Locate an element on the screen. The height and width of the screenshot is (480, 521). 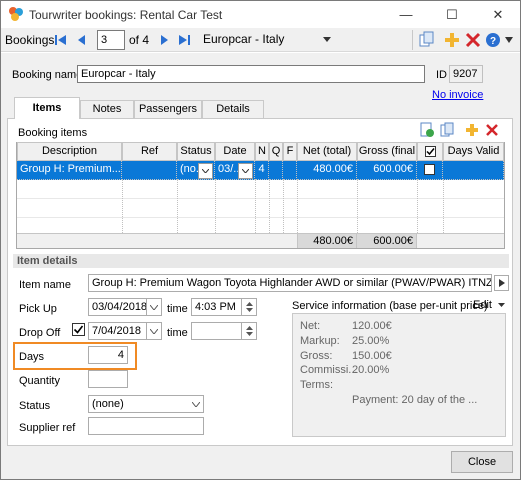
col-gross-final: Gross (final is located at coordinates (387, 151).